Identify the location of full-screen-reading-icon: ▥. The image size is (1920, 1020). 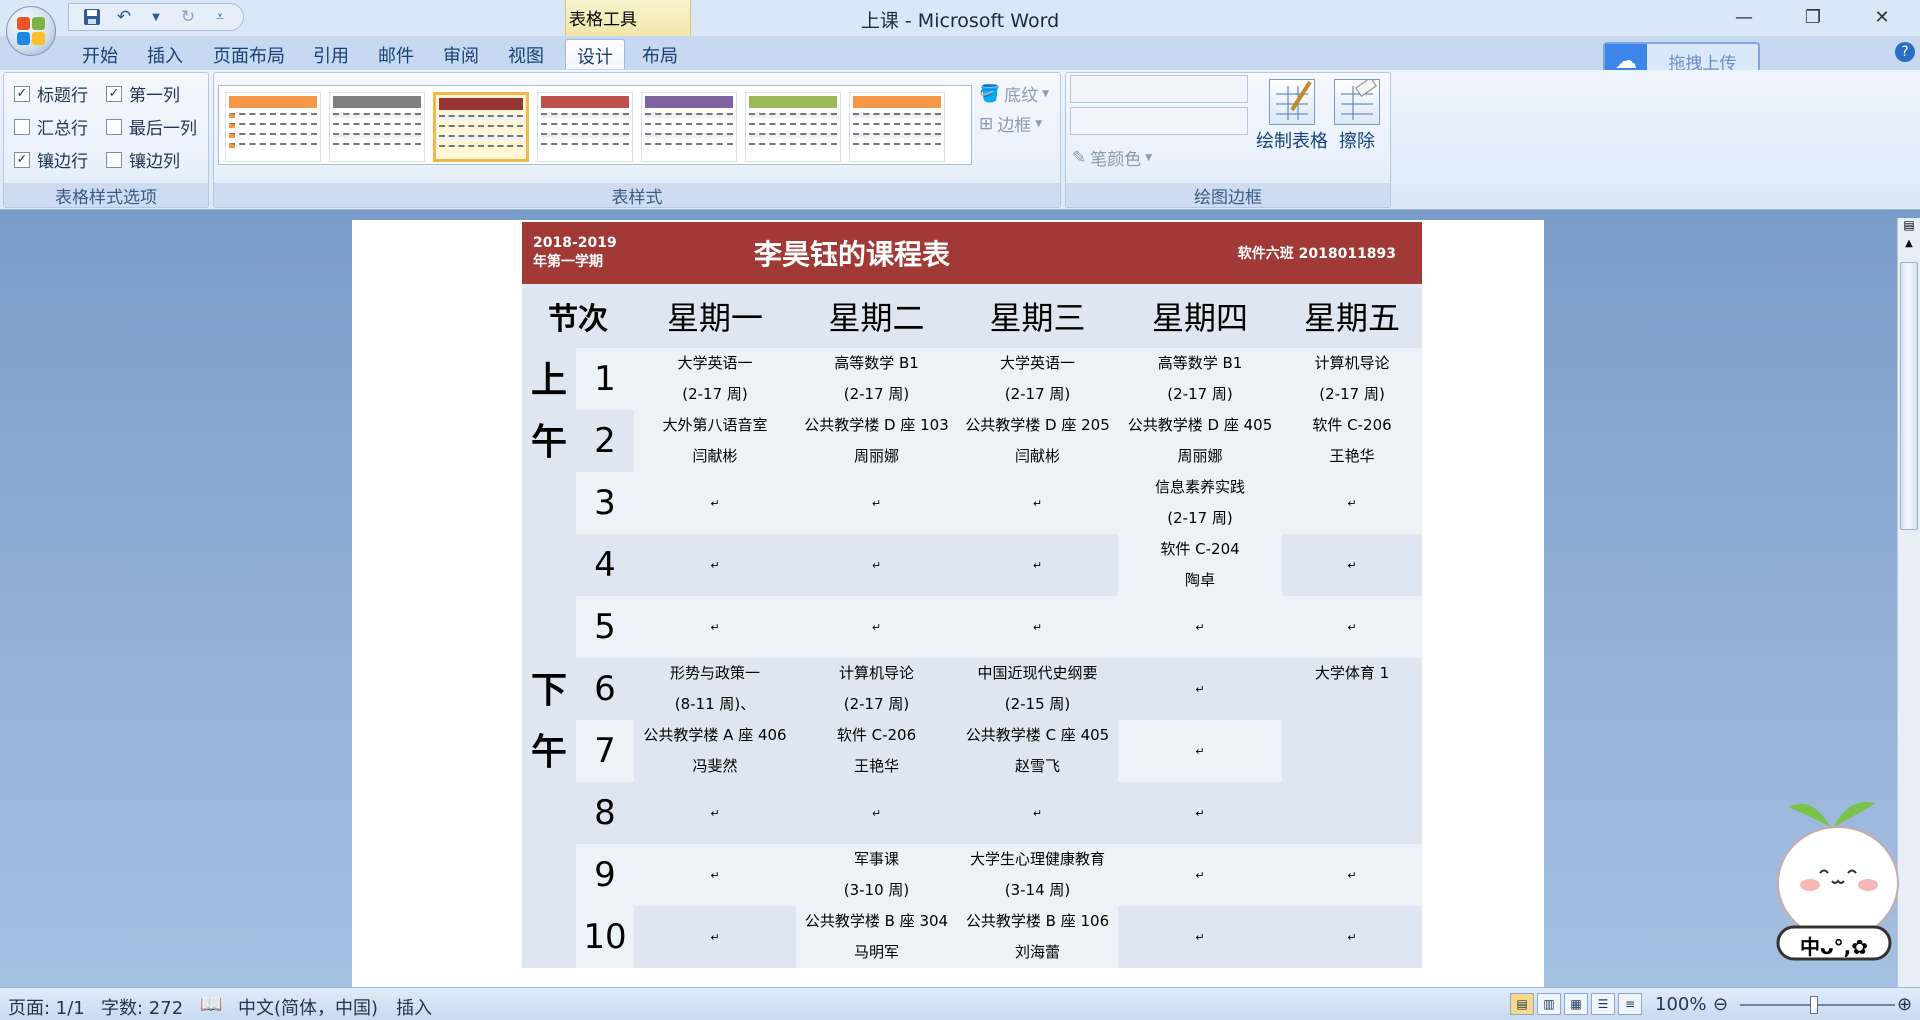
(1549, 1004).